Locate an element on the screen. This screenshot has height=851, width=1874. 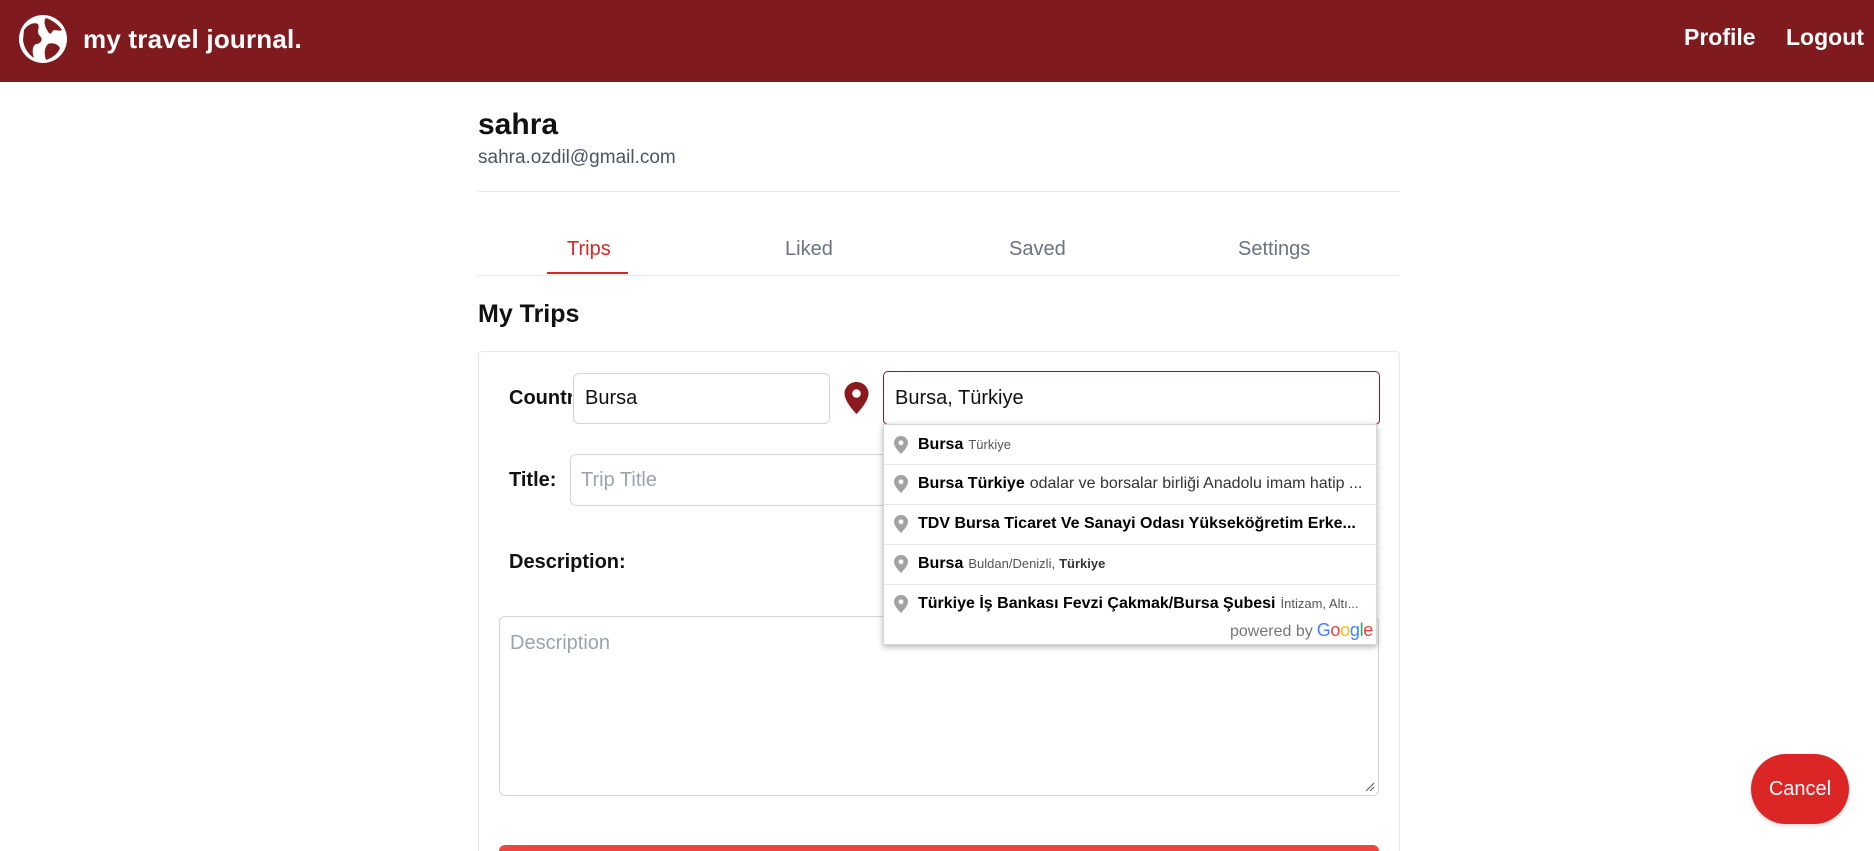
tab-saved: Saved is located at coordinates (1037, 249).